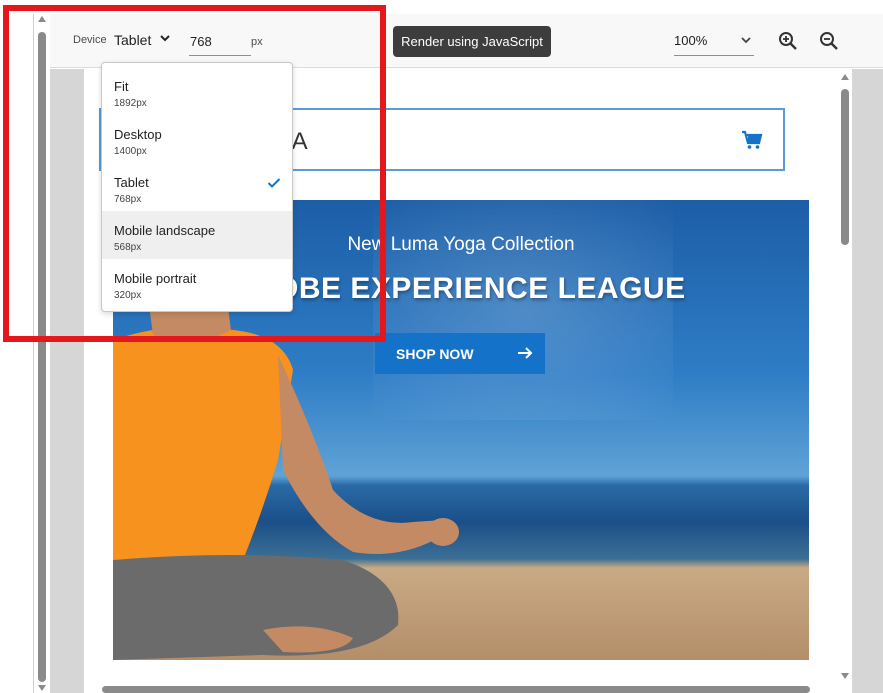  What do you see at coordinates (197, 91) in the screenshot?
I see `device-option-fit: Fit 1892px` at bounding box center [197, 91].